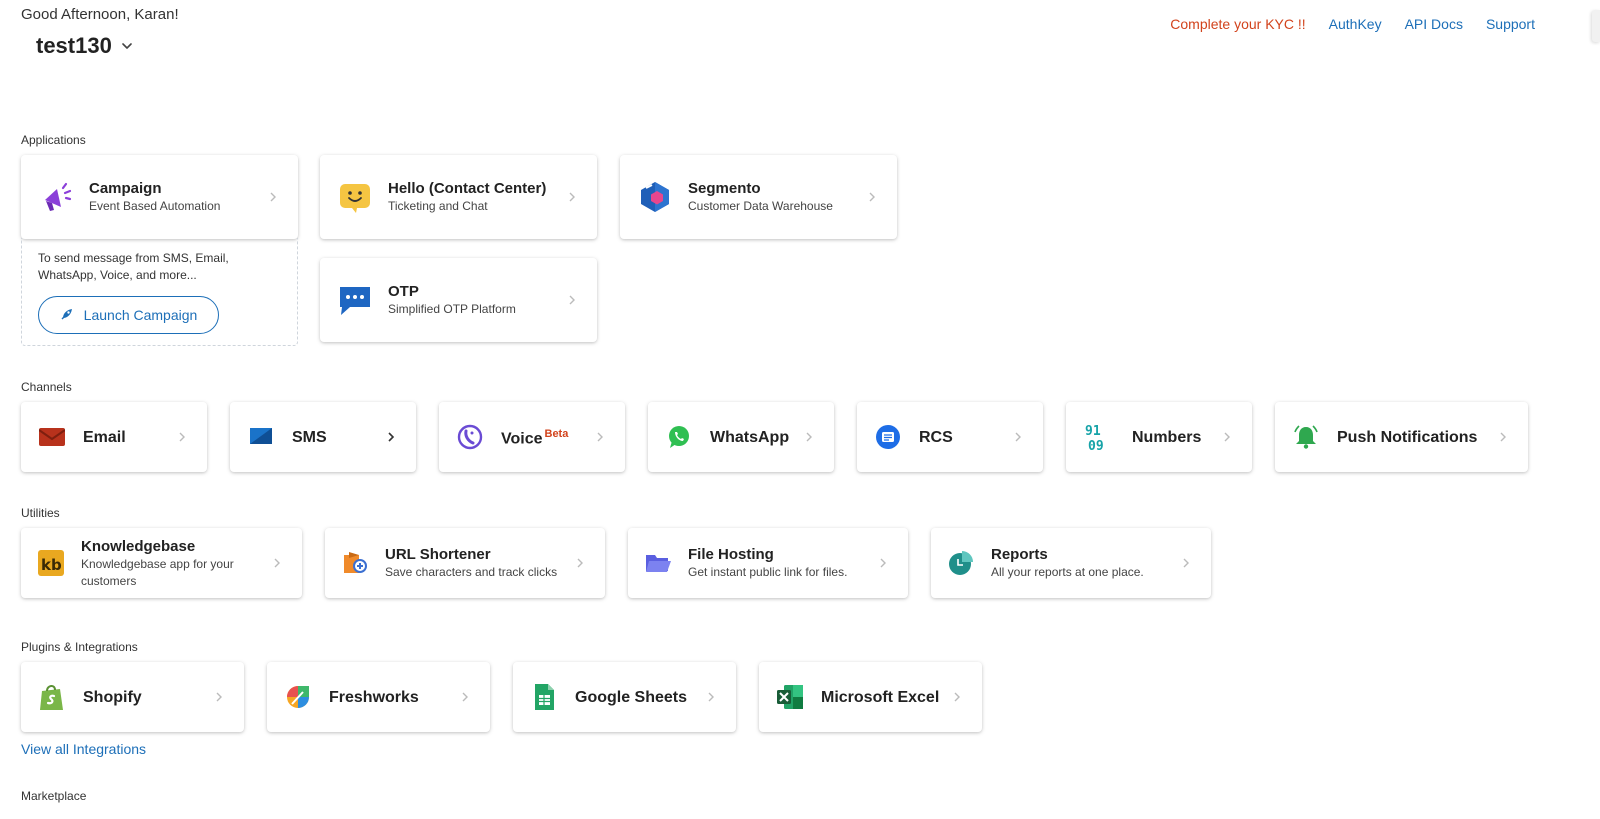  Describe the element at coordinates (53, 140) in the screenshot. I see `section-applications: Applications` at that location.